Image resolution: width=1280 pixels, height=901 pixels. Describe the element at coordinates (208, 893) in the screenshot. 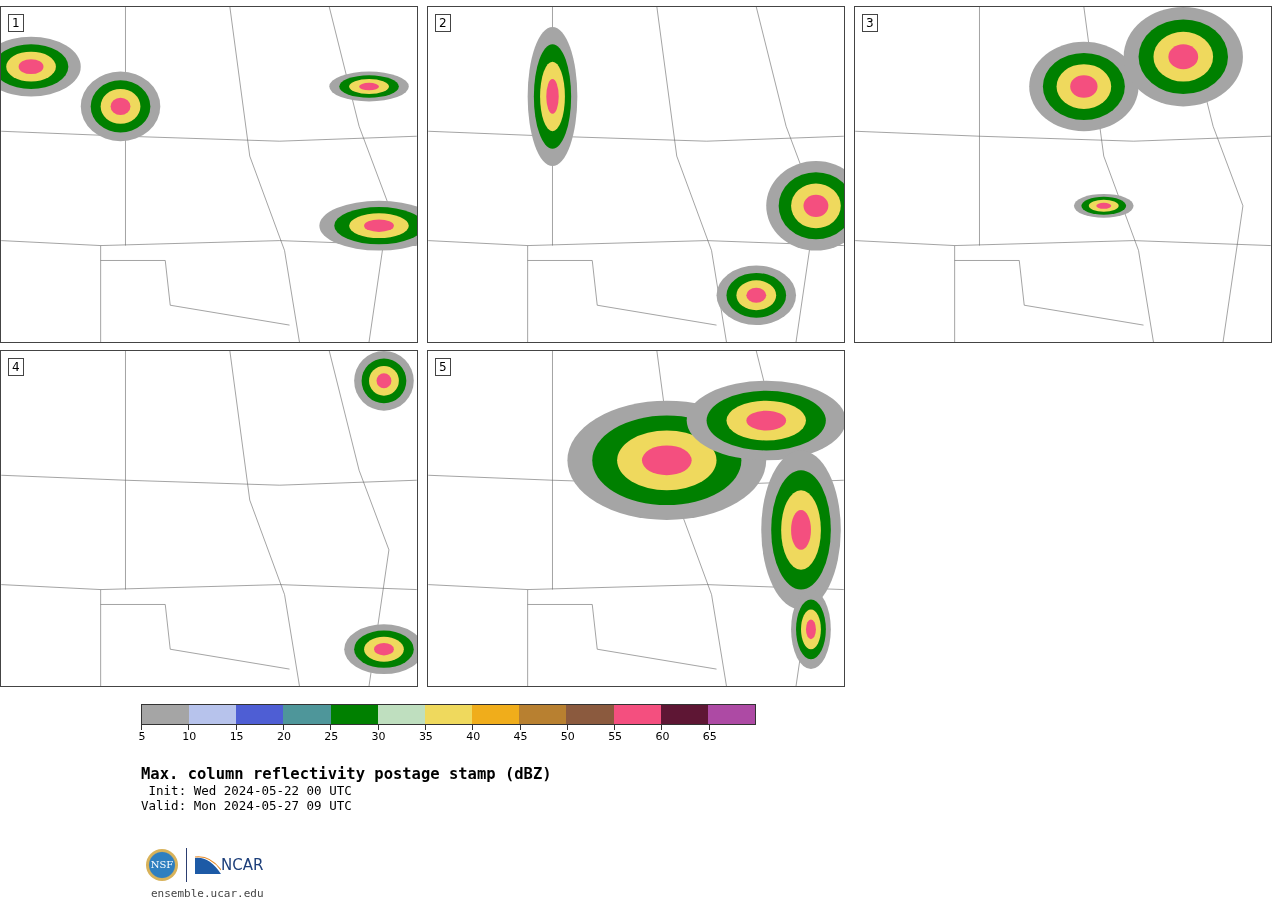

I see `website-url: ensemble.ucar.edu` at that location.